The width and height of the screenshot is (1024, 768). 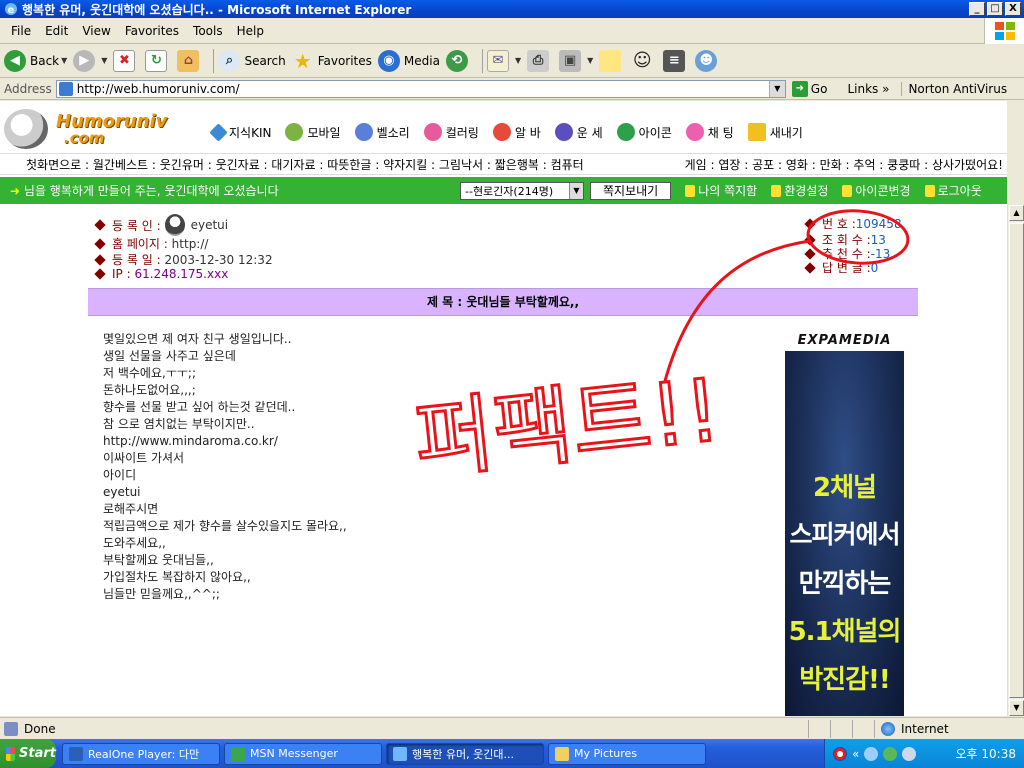 What do you see at coordinates (627, 753) in the screenshot?
I see `taskbar-item-mypictures: My Pictures` at bounding box center [627, 753].